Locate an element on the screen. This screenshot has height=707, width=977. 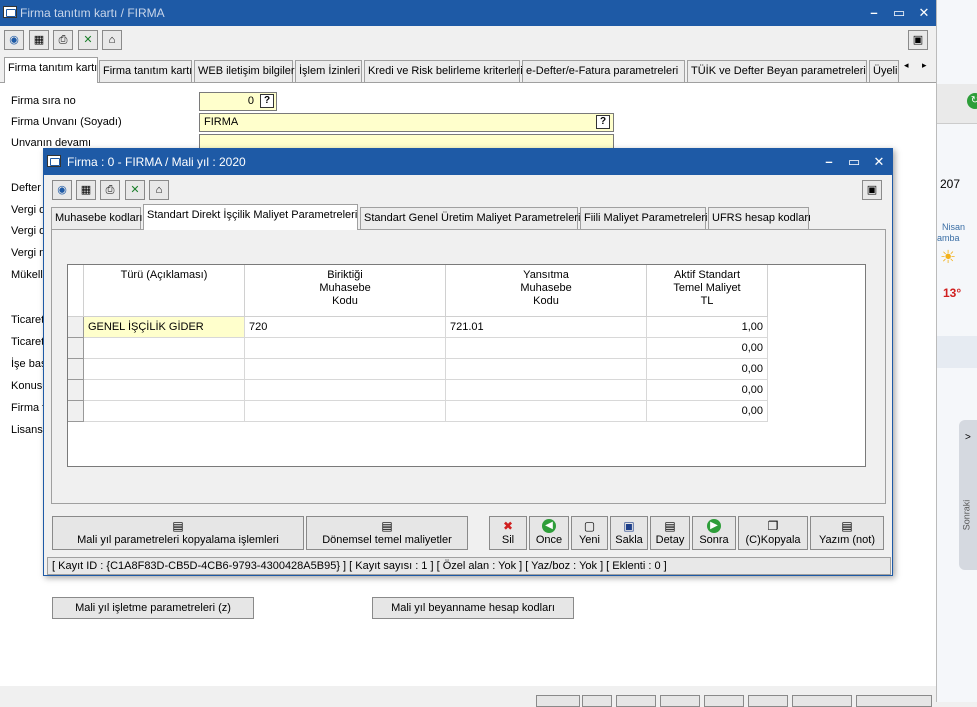
inner-close-button: ✕ is located at coordinates (879, 162).